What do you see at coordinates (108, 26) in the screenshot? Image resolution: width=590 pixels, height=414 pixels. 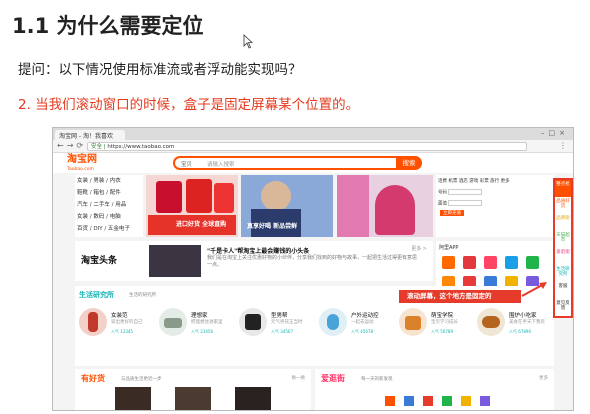 I see `slide-title: 1.1 为什么需要定位` at bounding box center [108, 26].